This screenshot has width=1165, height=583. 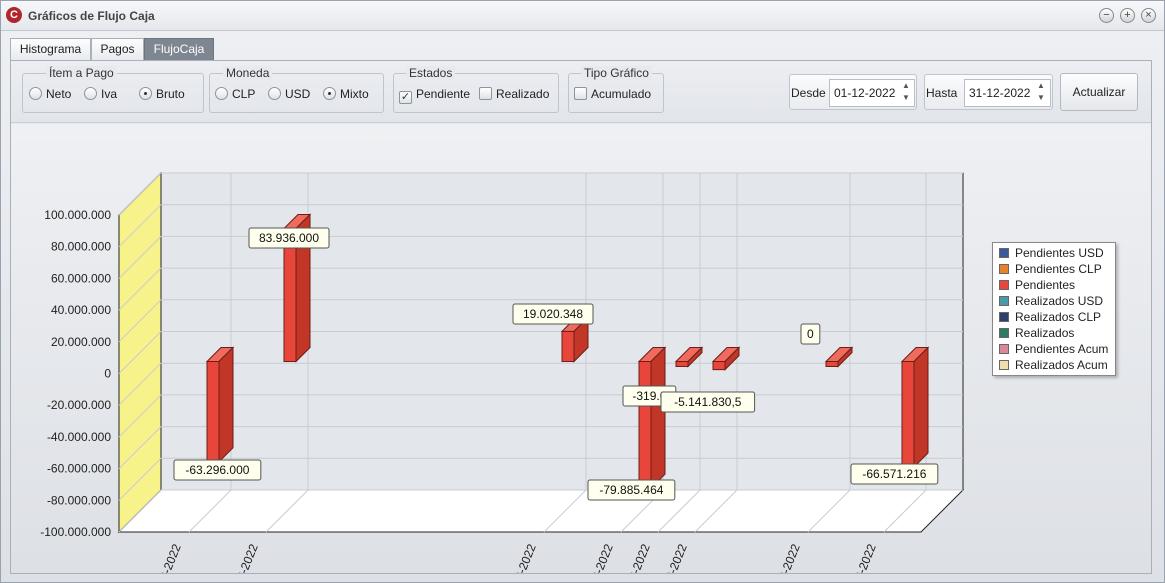 I want to click on check-pendiente: ✓ Pendiente, so click(x=434, y=95).